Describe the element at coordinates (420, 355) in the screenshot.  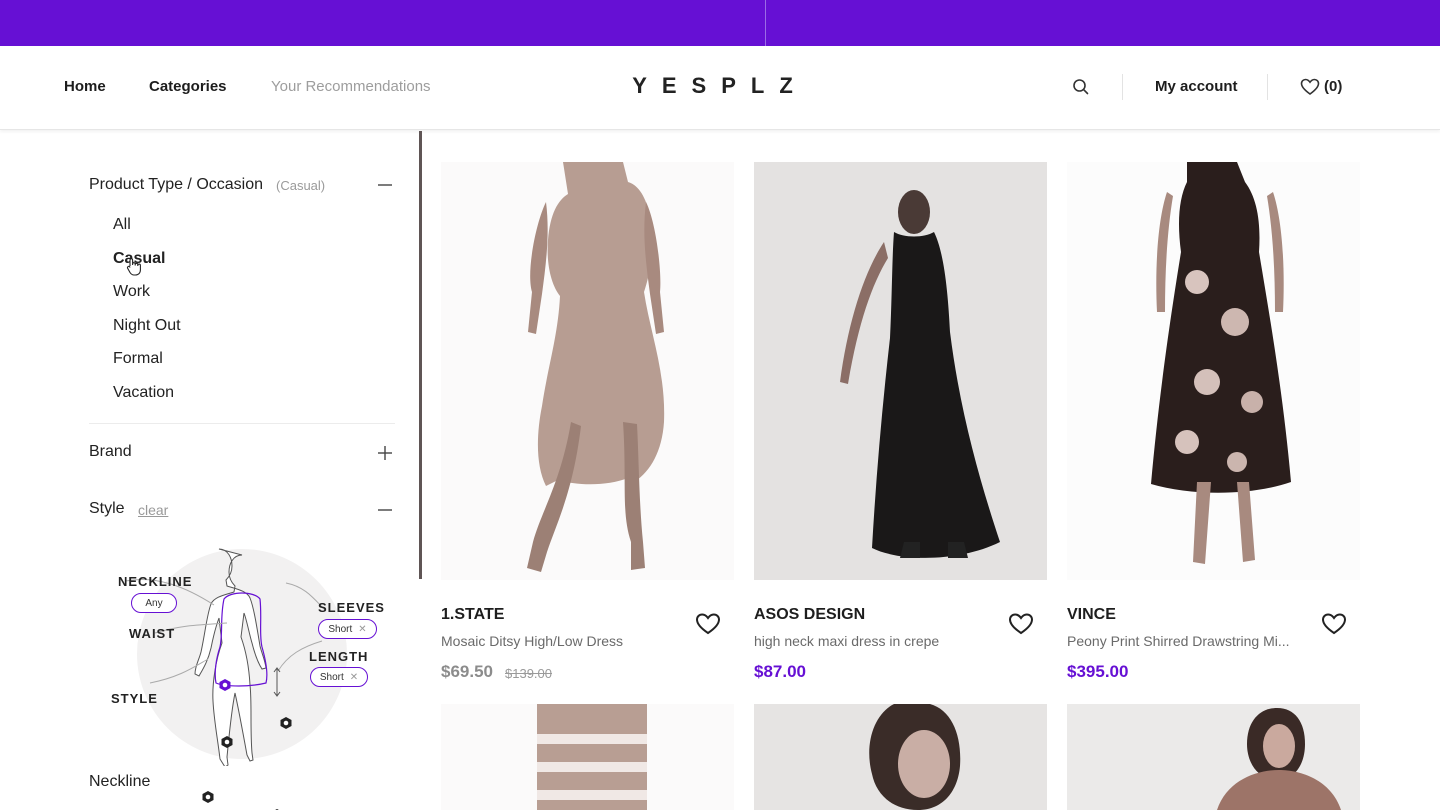
I see `sidebar-divider` at that location.